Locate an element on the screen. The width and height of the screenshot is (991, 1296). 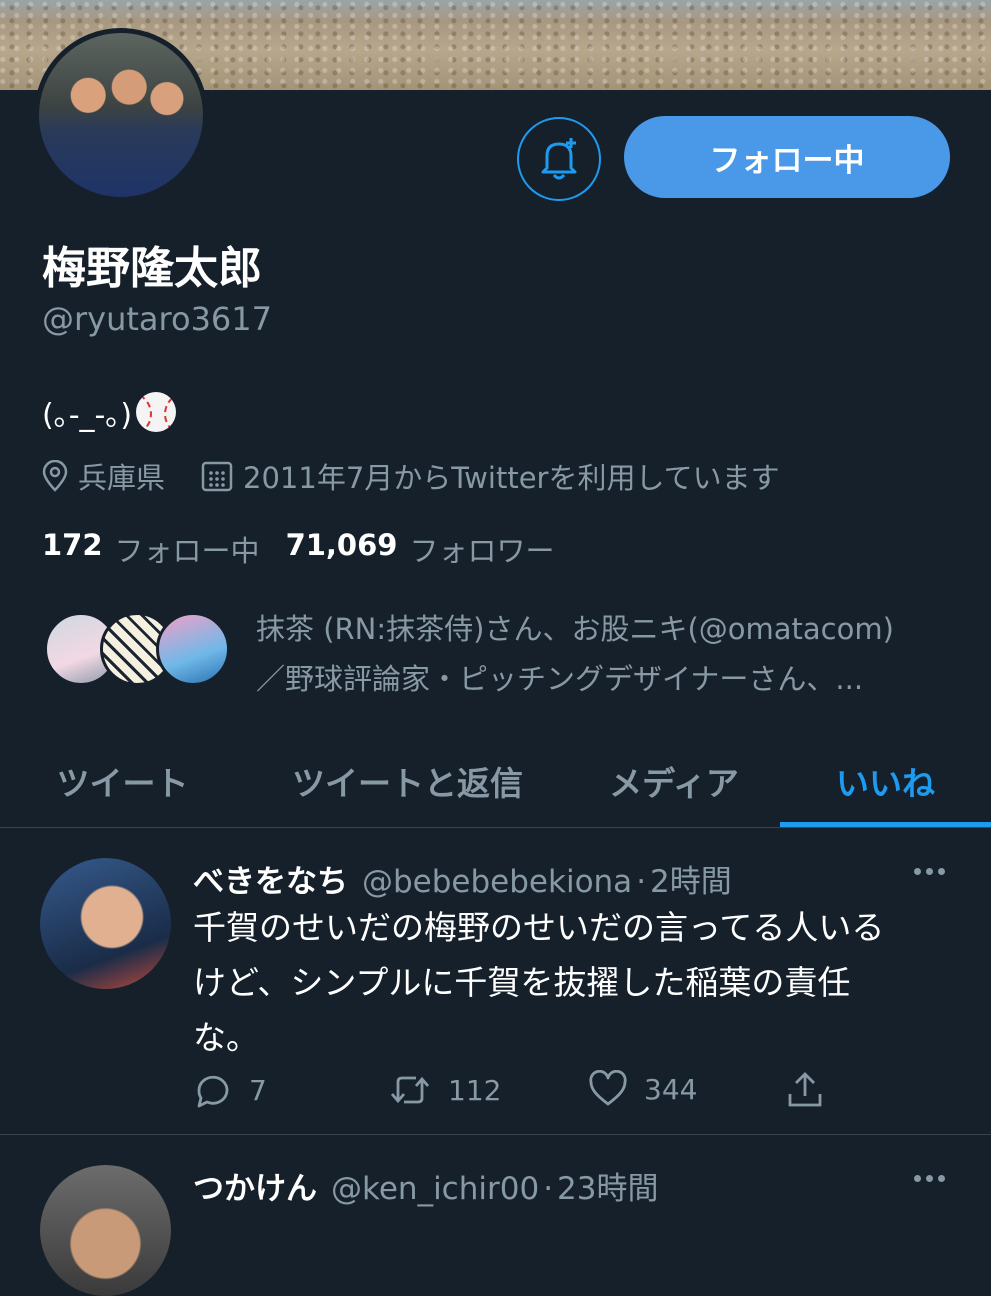
like-button: 344 is located at coordinates (642, 1089).